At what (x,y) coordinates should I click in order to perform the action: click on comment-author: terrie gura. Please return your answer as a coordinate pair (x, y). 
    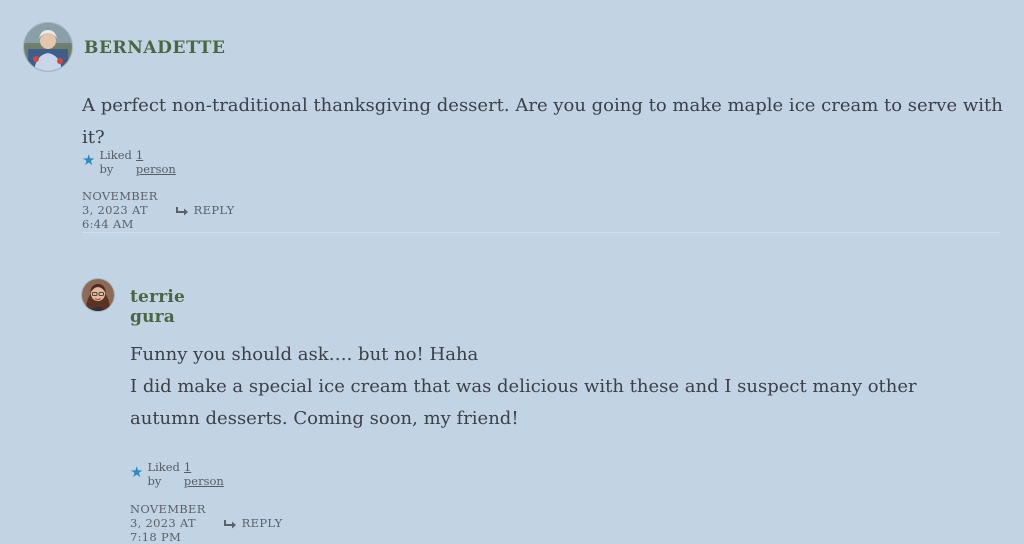
    Looking at the image, I should click on (157, 307).